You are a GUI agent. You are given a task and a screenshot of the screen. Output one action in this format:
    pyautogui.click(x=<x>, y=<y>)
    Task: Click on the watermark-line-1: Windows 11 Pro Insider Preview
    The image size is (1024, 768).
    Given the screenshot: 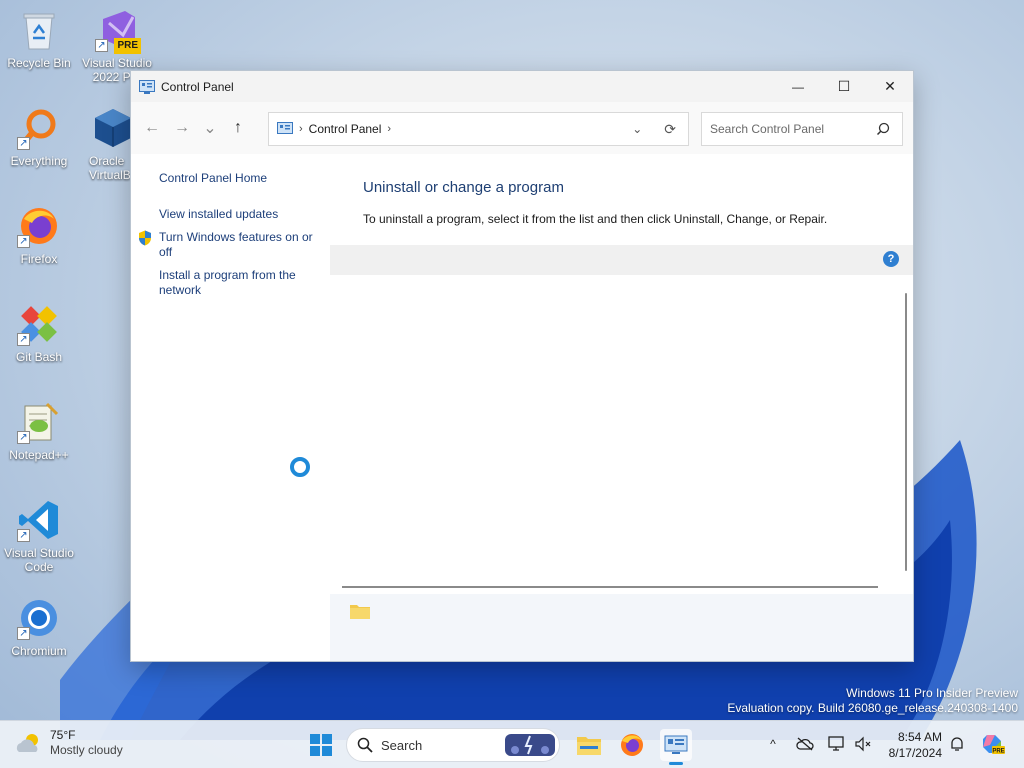 What is the action you would take?
    pyautogui.click(x=932, y=693)
    